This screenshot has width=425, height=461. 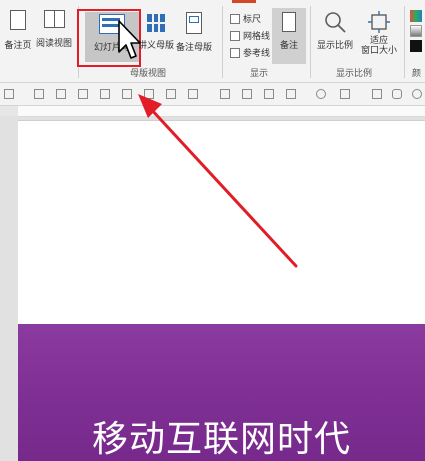 I want to click on slide-title: 移动互联网时代, so click(x=221, y=435).